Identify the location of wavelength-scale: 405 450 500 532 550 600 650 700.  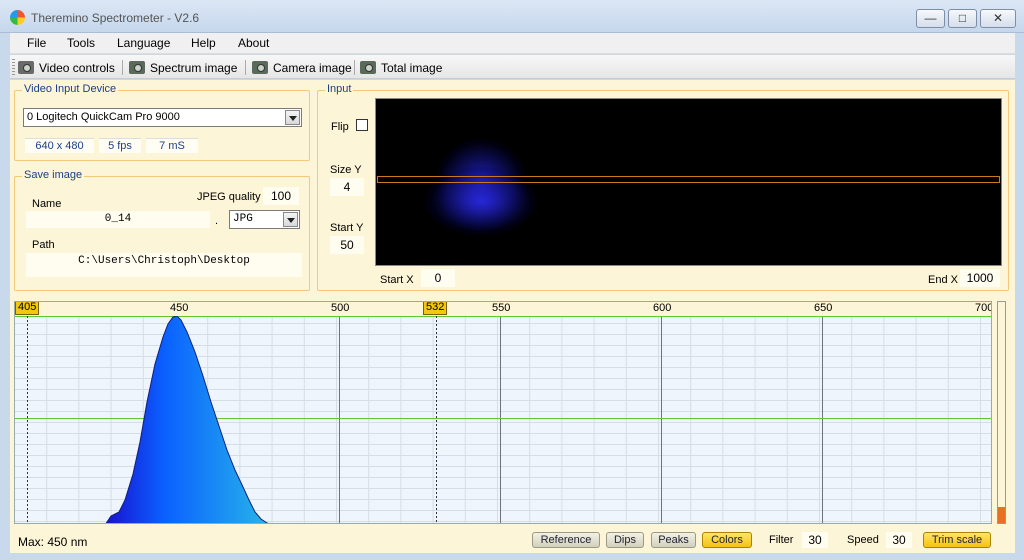
(503, 309).